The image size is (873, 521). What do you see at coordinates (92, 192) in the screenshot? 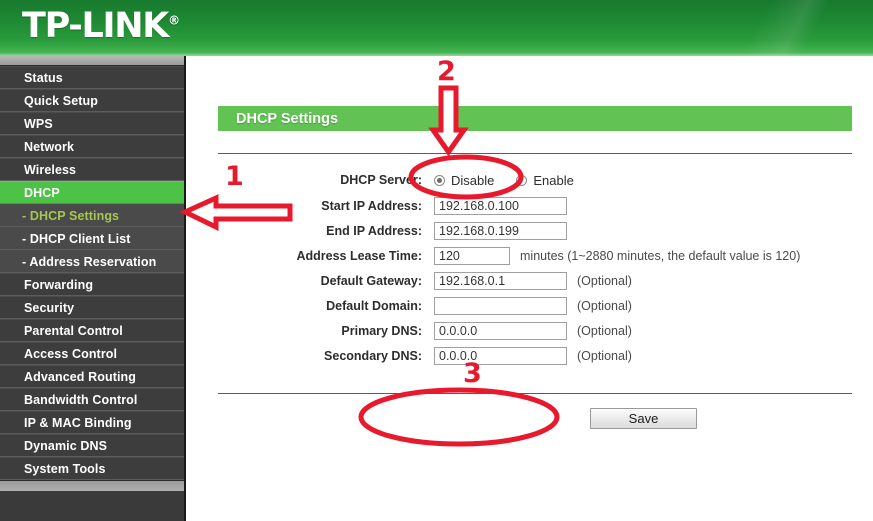
I see `sidebar-item-dhcp: DHCP` at bounding box center [92, 192].